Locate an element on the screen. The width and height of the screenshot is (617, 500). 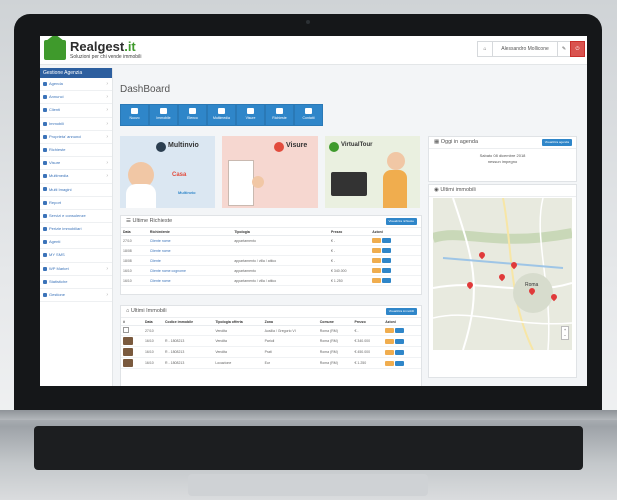
tag-multinvio: Multinvio is located at coordinates (187, 192).